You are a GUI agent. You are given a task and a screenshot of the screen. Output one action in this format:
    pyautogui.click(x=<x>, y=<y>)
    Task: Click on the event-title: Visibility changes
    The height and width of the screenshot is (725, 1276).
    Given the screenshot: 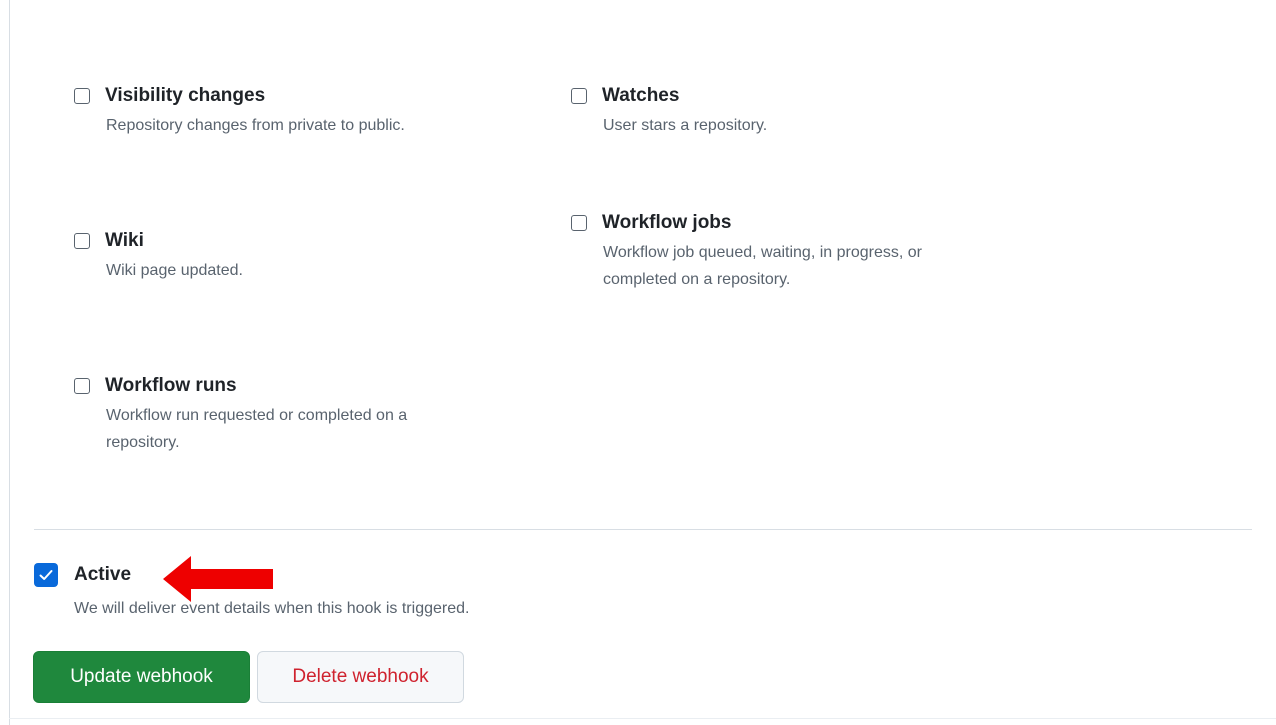 What is the action you would take?
    pyautogui.click(x=185, y=95)
    